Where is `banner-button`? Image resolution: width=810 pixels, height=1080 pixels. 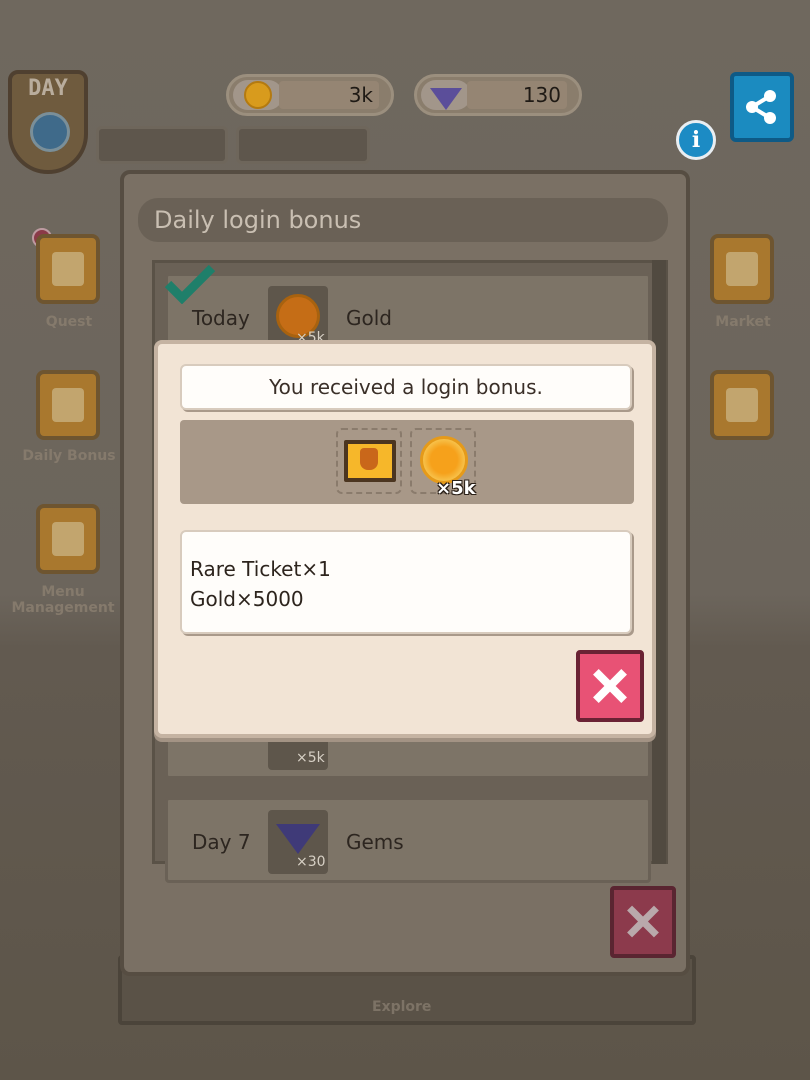 banner-button is located at coordinates (742, 405).